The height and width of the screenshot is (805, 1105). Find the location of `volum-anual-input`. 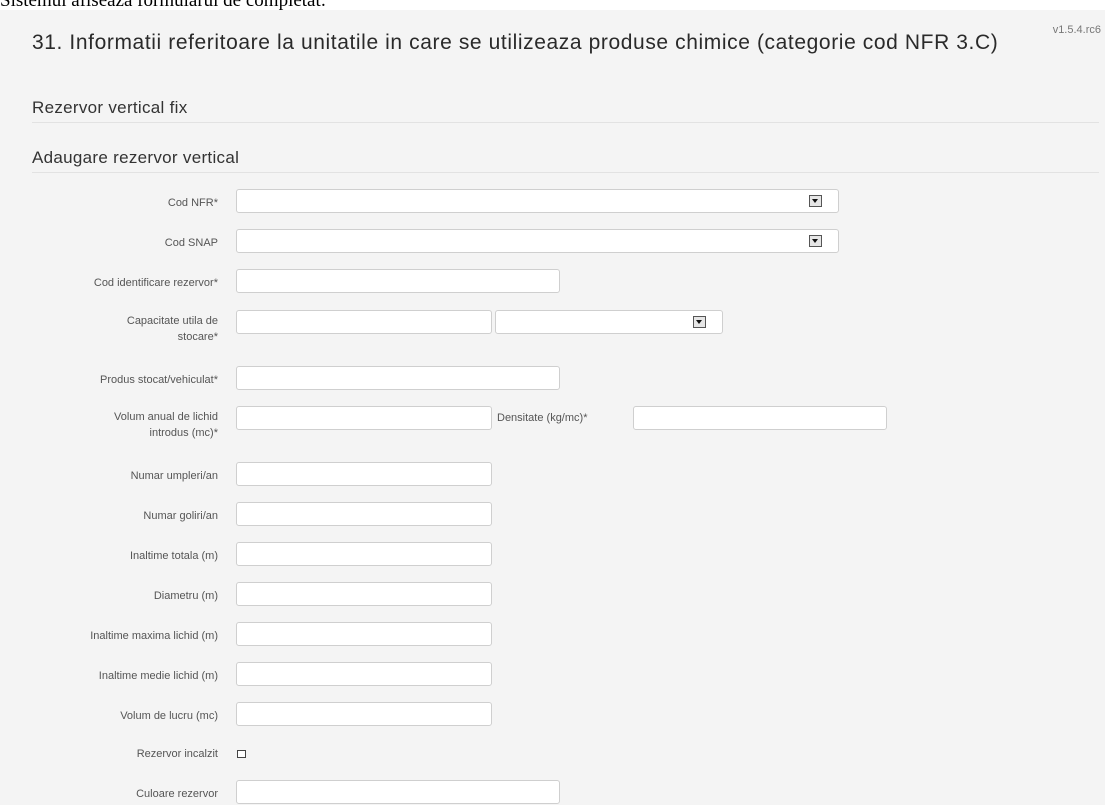

volum-anual-input is located at coordinates (364, 418).